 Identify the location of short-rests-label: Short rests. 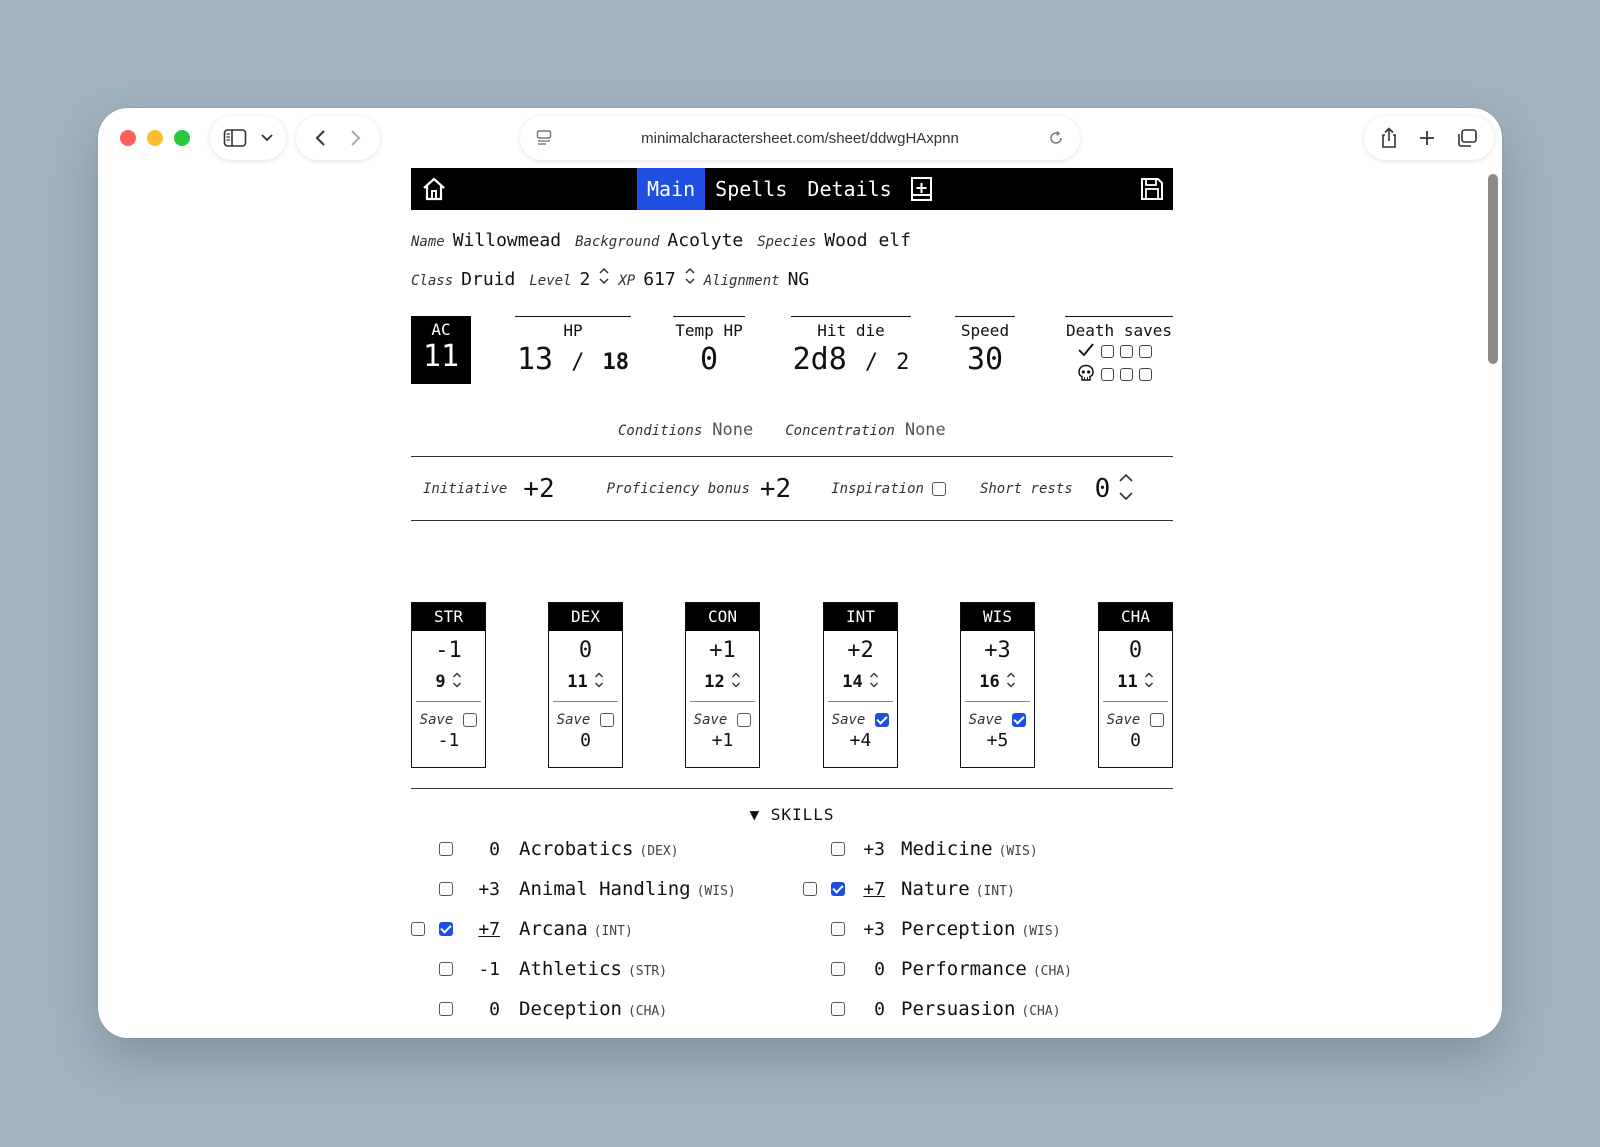
(1026, 489).